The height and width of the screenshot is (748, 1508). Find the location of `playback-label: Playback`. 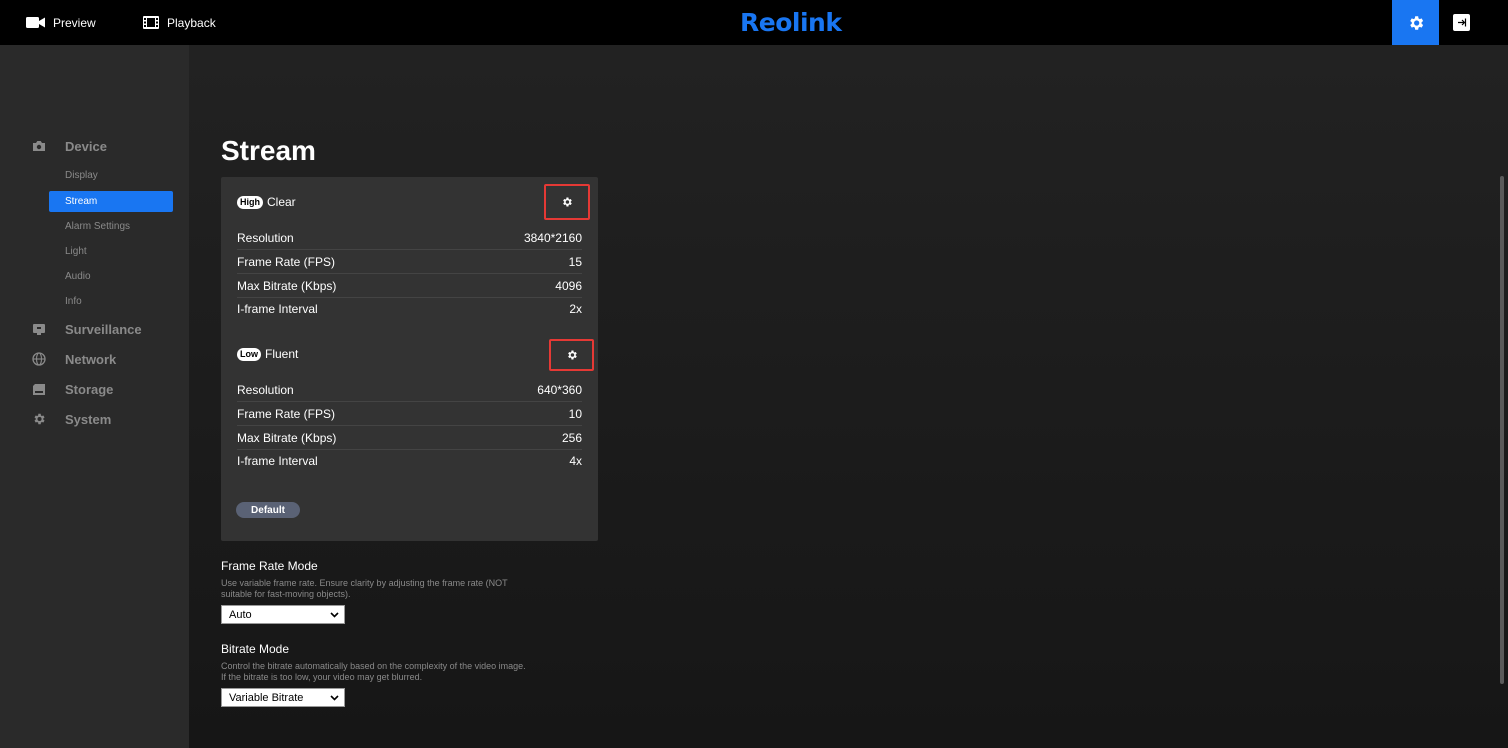

playback-label: Playback is located at coordinates (191, 22).